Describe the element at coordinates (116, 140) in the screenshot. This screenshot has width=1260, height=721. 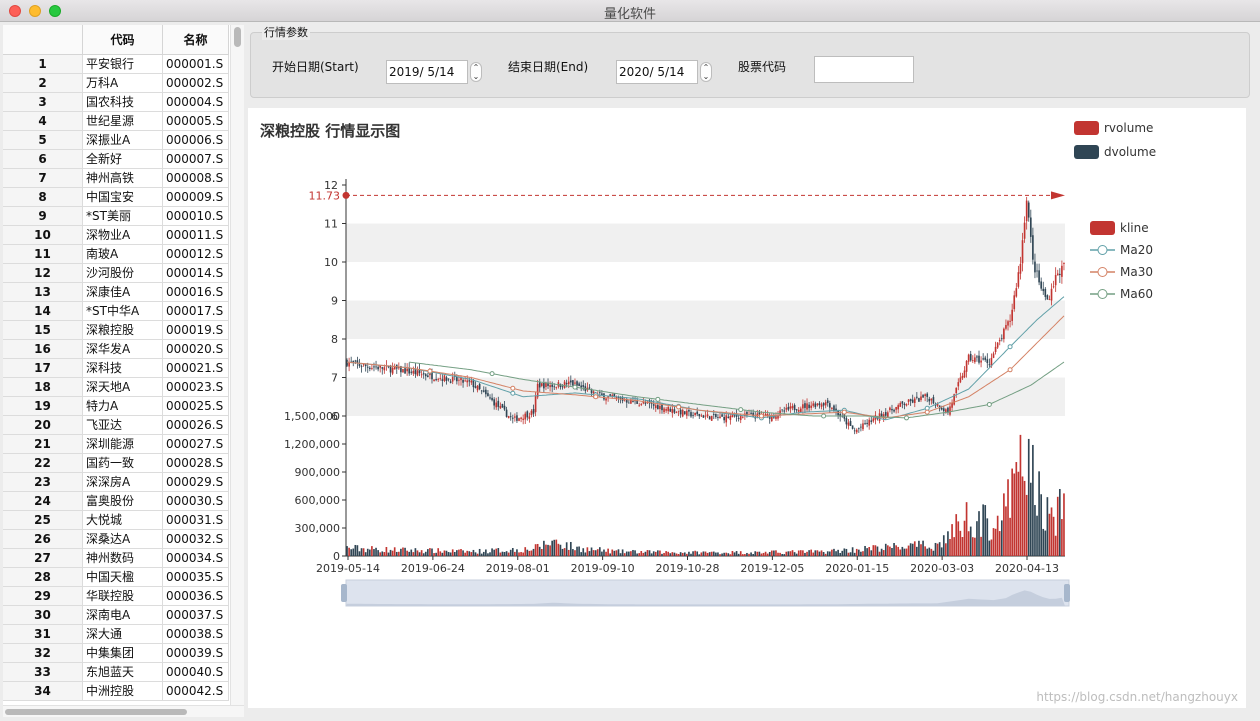
I see `table-row: 5 深振业A 000006.S` at that location.